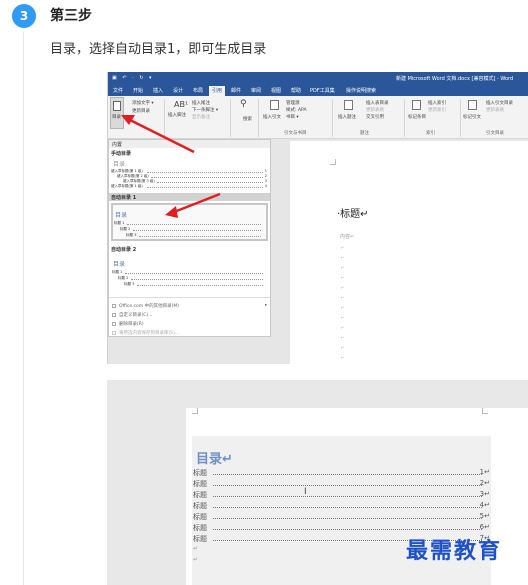  What do you see at coordinates (214, 459) in the screenshot?
I see `toc-title: 目录↵` at bounding box center [214, 459].